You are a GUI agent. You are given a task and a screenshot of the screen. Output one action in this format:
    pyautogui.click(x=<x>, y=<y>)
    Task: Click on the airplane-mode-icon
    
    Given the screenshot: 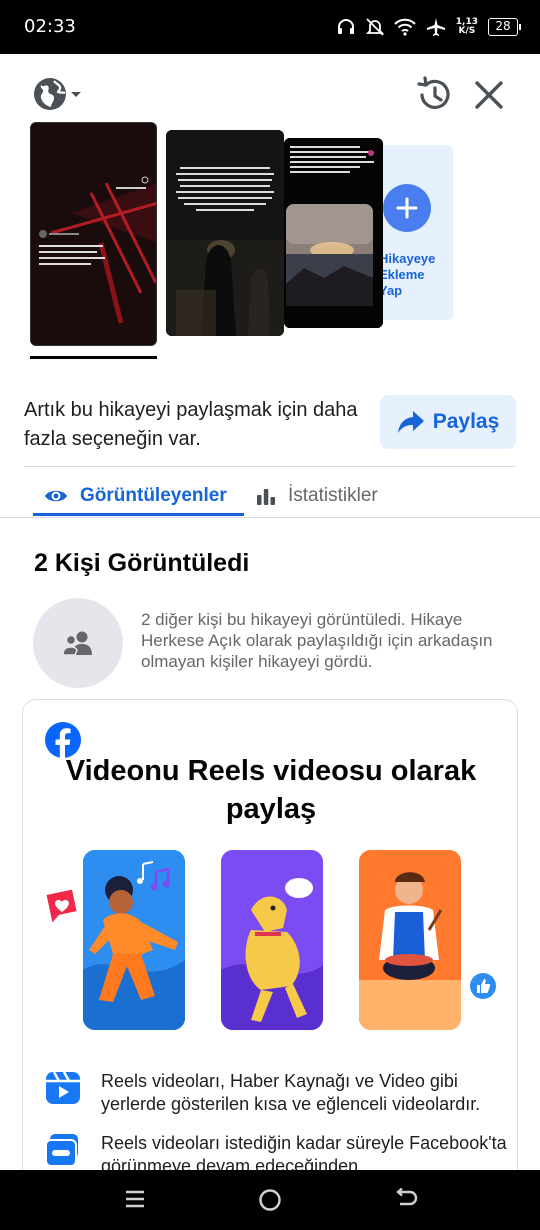 What is the action you would take?
    pyautogui.click(x=435, y=27)
    